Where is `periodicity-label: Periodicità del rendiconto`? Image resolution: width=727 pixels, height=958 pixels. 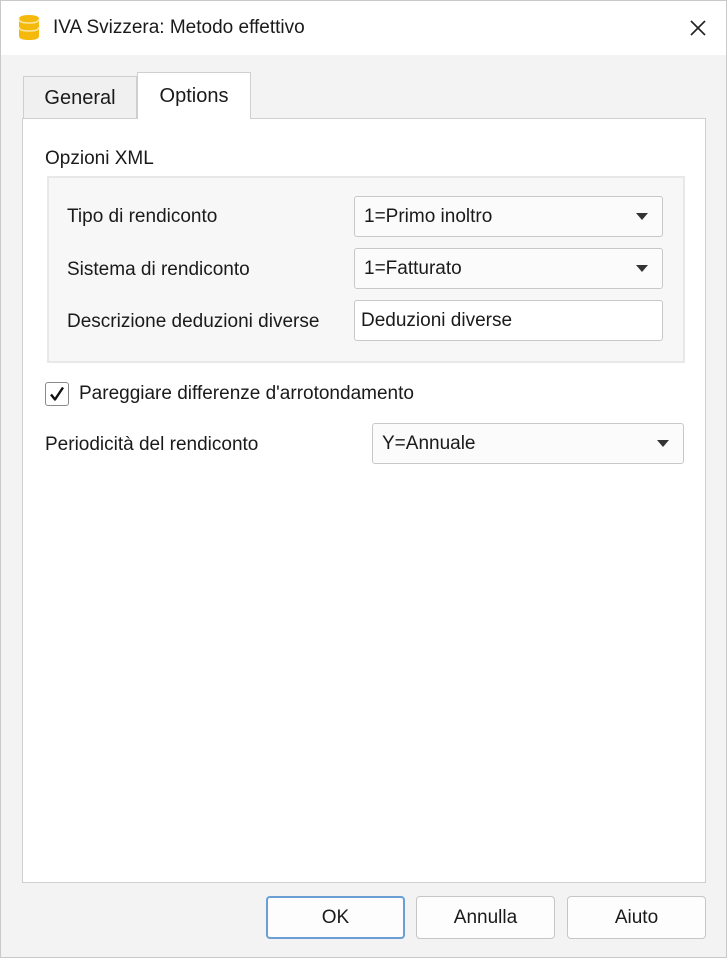
periodicity-label: Periodicità del rendiconto is located at coordinates (152, 444).